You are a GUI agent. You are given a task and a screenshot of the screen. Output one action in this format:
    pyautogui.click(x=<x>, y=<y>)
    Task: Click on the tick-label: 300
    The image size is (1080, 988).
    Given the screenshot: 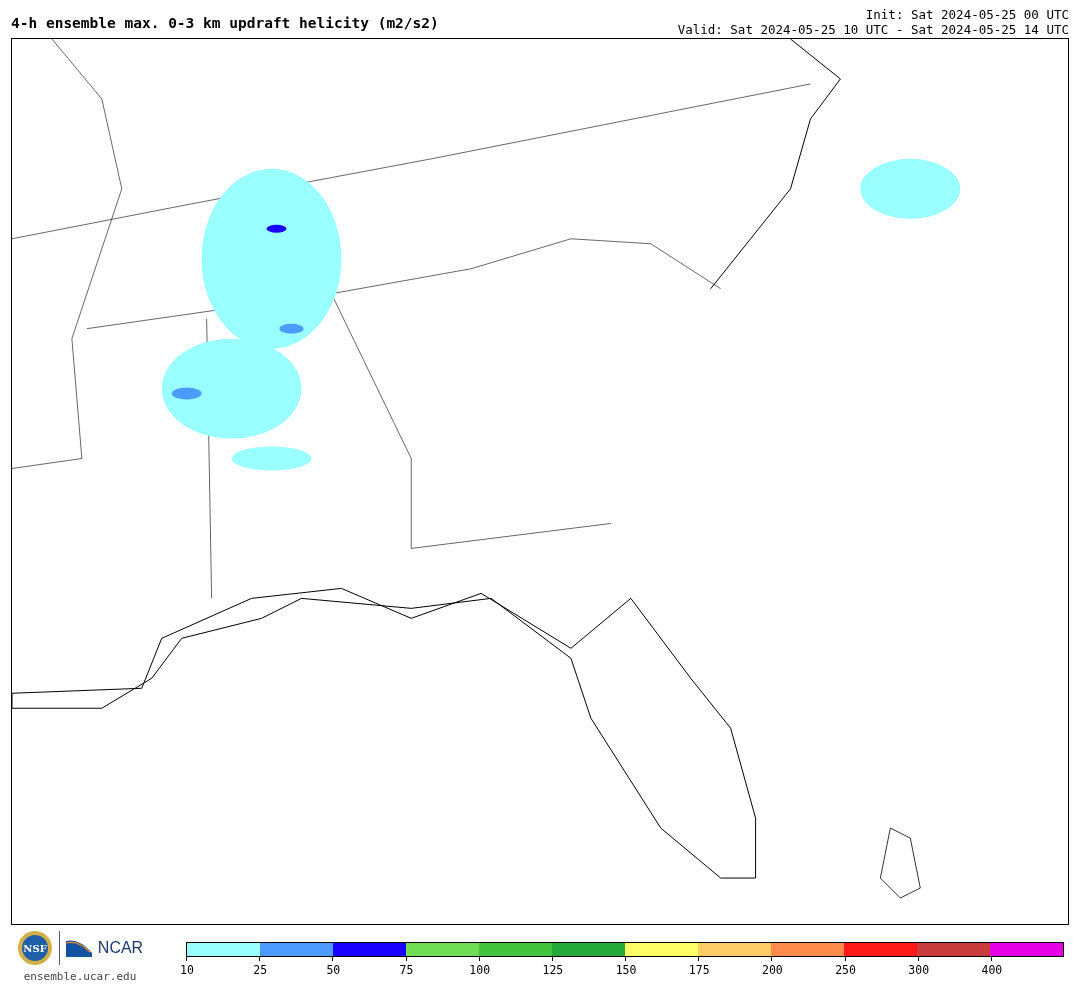 What is the action you would take?
    pyautogui.click(x=919, y=970)
    